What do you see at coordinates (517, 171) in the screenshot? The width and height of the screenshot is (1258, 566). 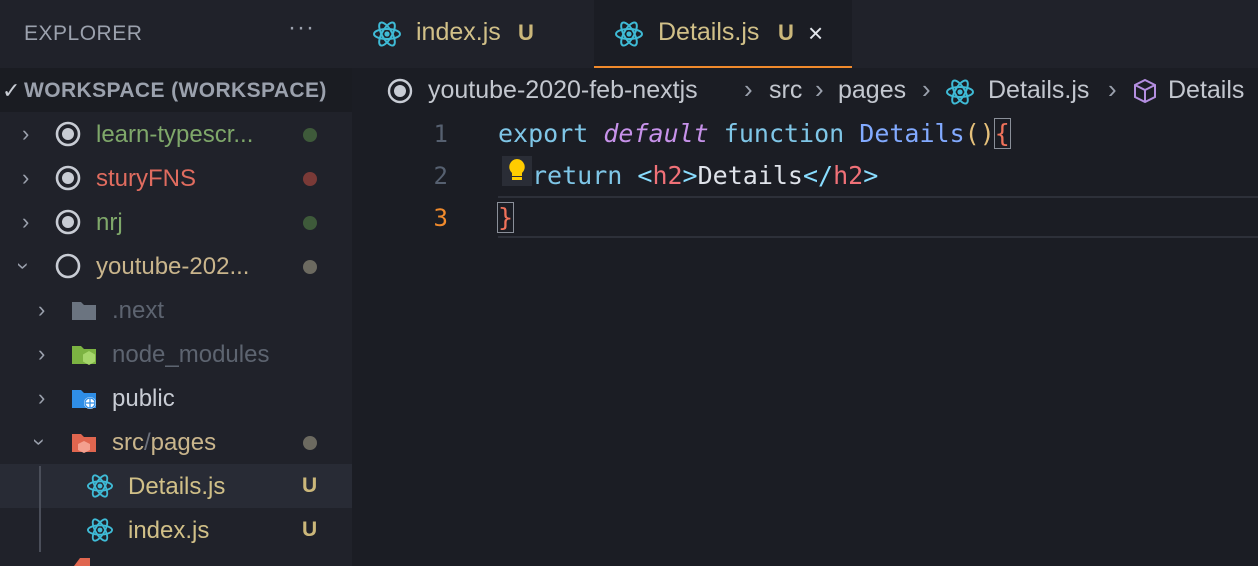 I see `lightbulb-icon` at bounding box center [517, 171].